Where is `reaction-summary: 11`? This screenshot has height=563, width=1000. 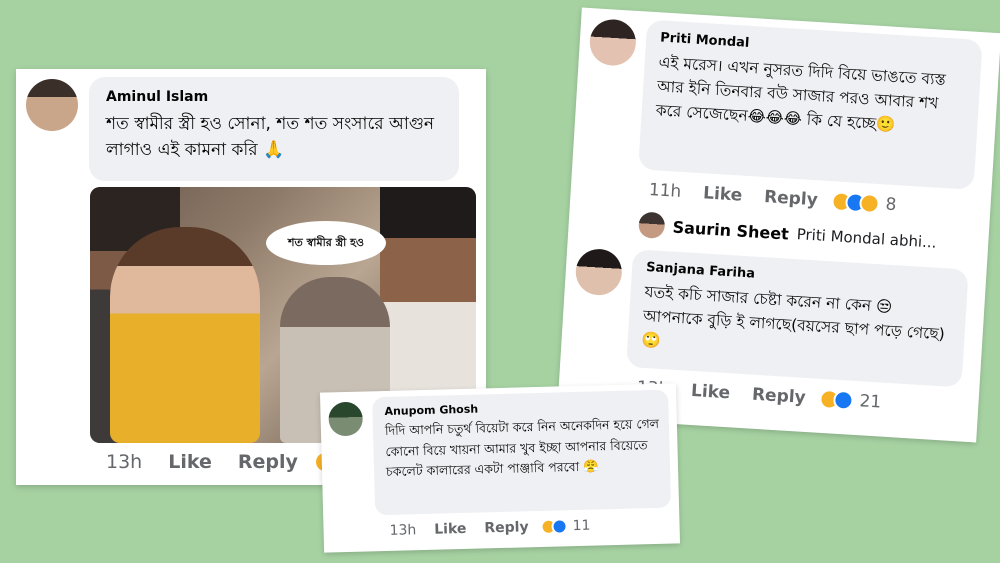
reaction-summary: 11 is located at coordinates (565, 526).